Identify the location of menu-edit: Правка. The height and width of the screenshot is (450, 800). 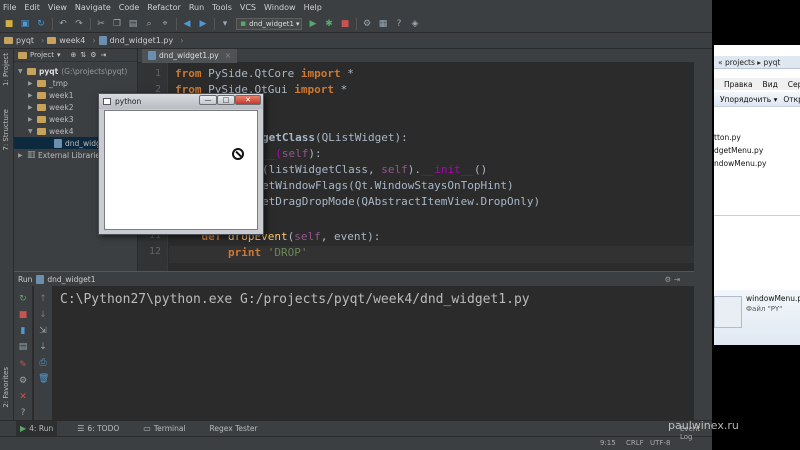
(738, 84).